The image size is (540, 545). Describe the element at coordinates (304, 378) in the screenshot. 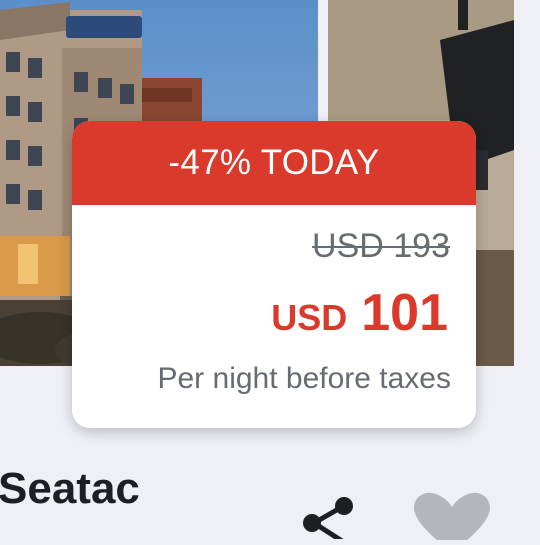

I see `price-note: Per night before taxes` at that location.